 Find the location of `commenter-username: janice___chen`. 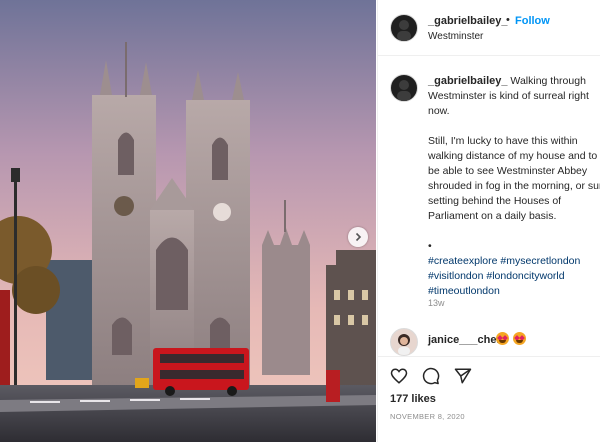

commenter-username: janice___chen is located at coordinates (465, 340).